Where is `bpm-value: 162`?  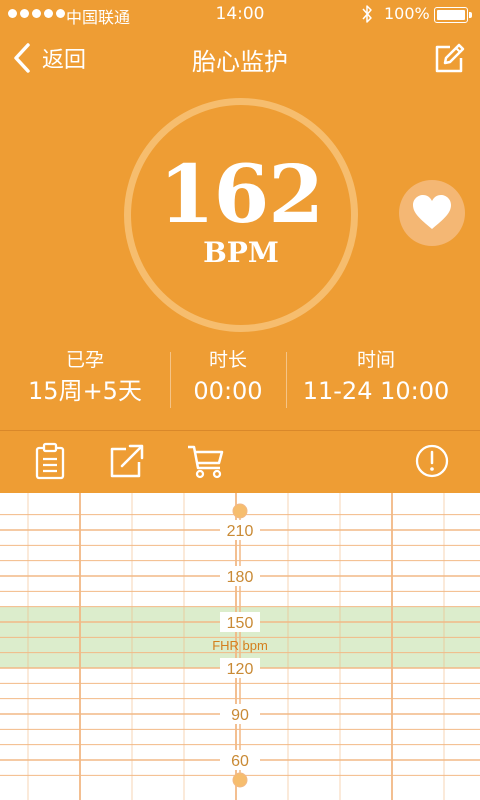 bpm-value: 162 is located at coordinates (241, 194).